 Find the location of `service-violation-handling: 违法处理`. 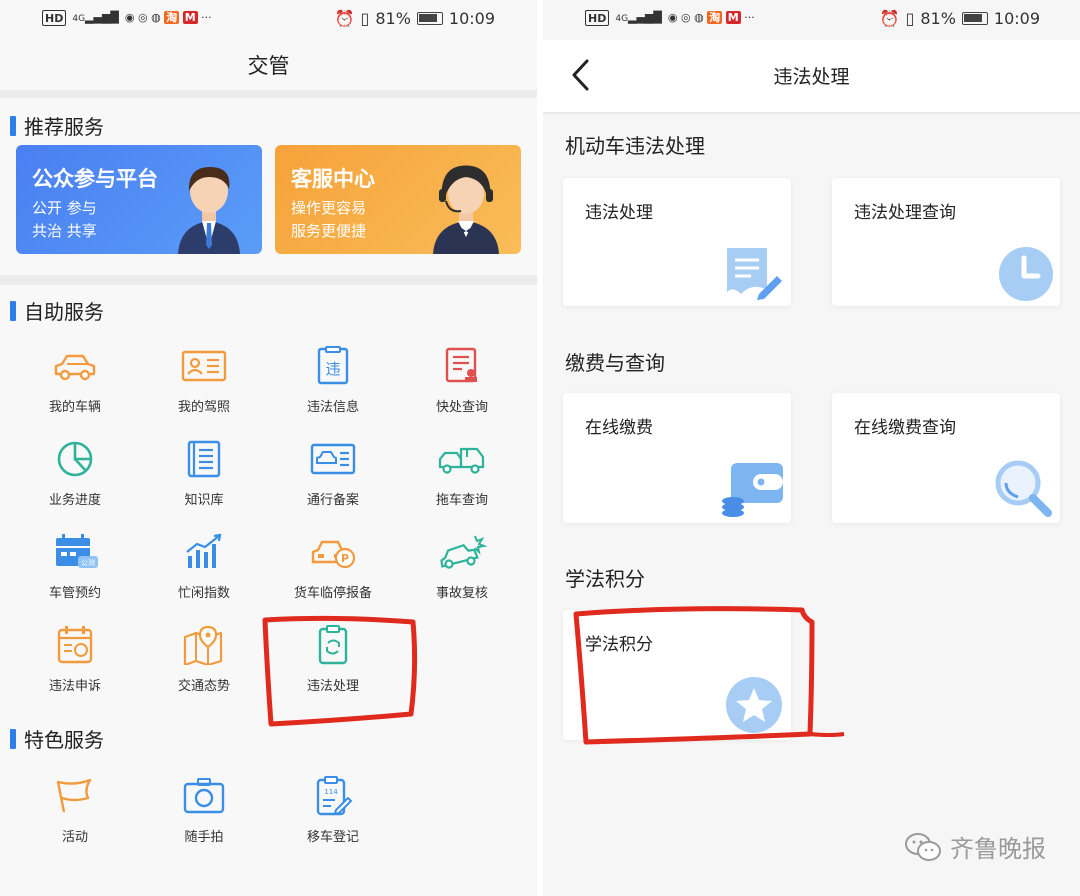

service-violation-handling: 违法处理 is located at coordinates (333, 659).